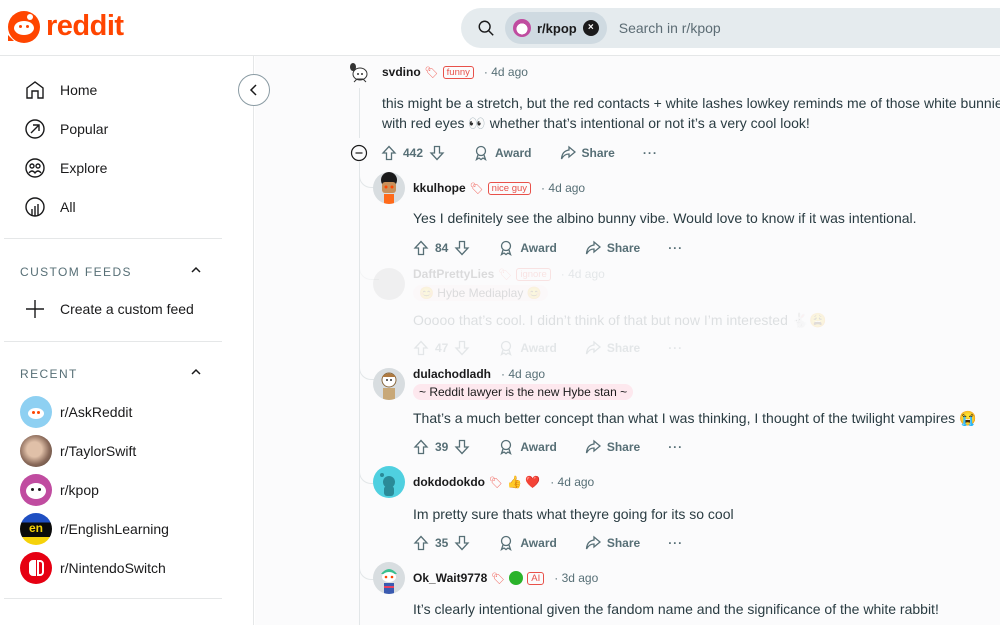 The height and width of the screenshot is (625, 1000). I want to click on comment-username: kkulhope, so click(439, 188).